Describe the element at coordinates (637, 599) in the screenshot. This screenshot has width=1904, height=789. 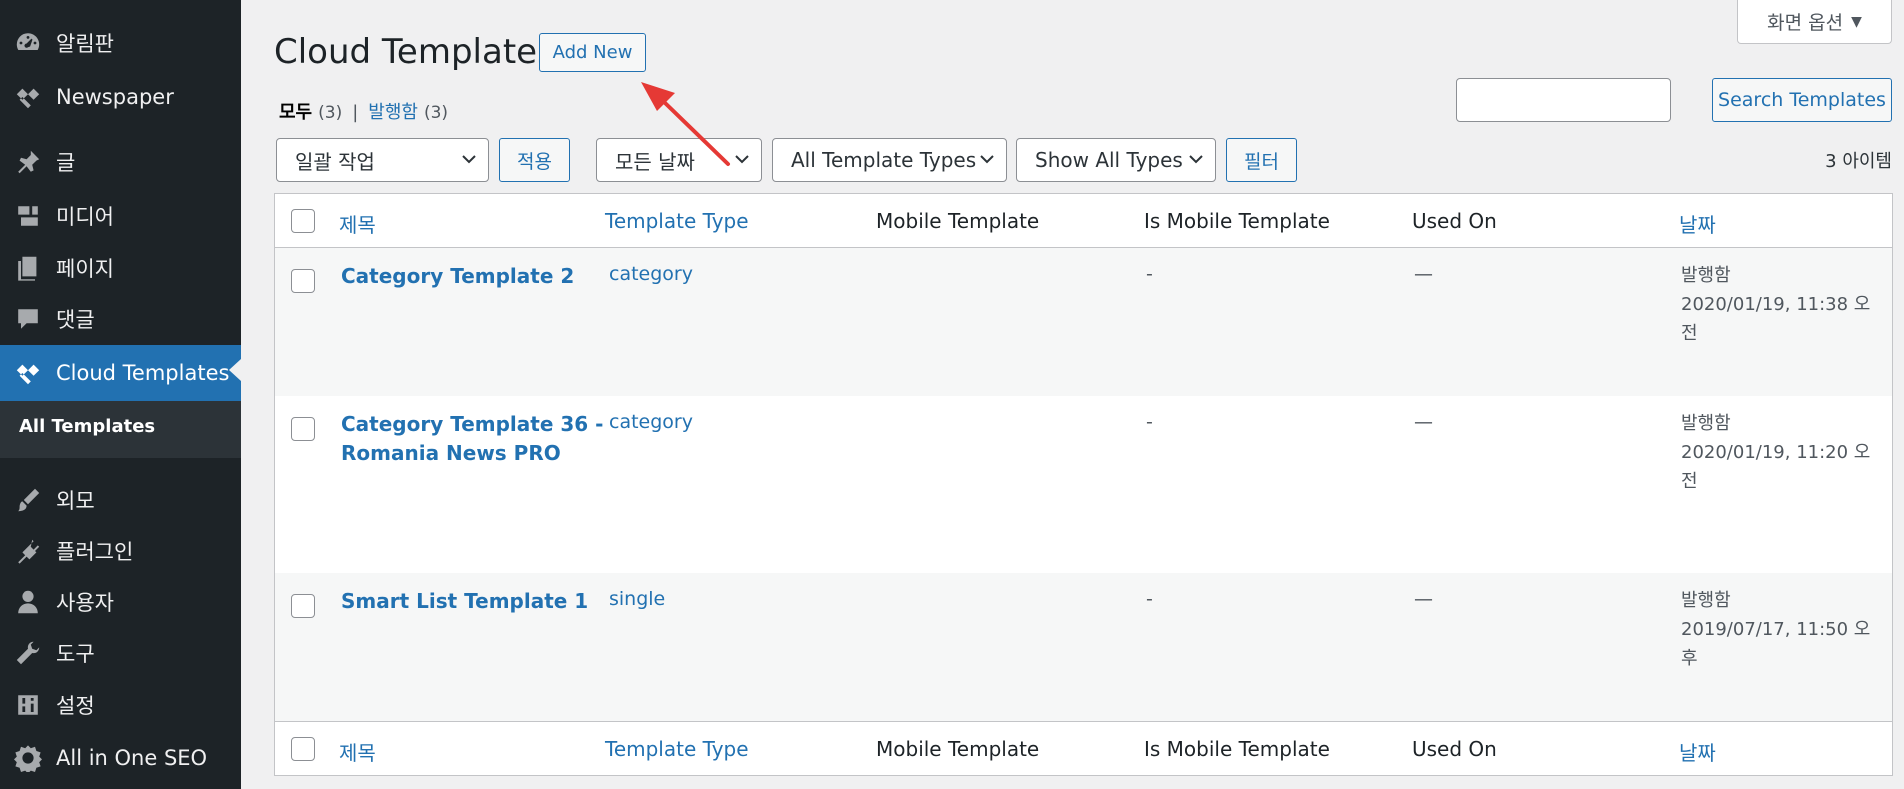
I see `template-type-link: single` at that location.